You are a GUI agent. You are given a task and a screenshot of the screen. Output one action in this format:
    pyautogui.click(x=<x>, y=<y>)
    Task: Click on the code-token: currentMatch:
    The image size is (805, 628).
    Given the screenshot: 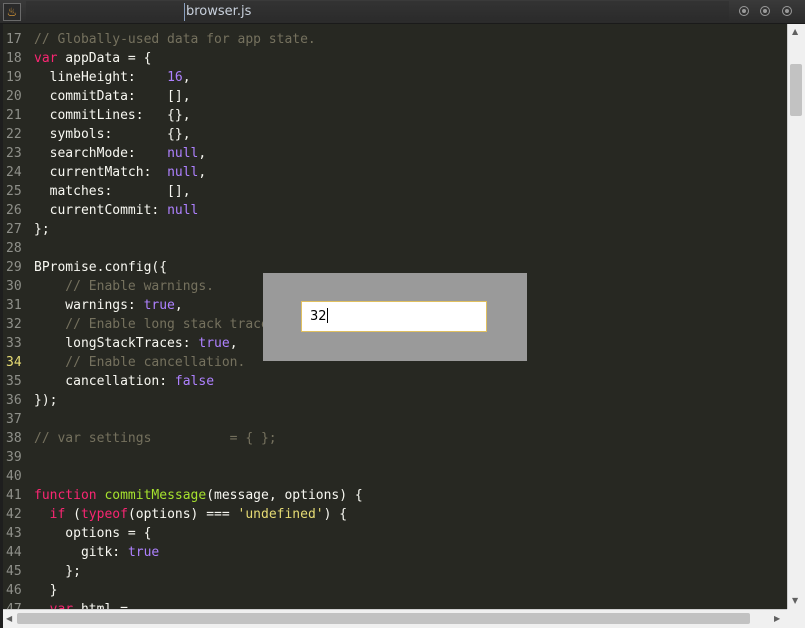 What is the action you would take?
    pyautogui.click(x=101, y=172)
    